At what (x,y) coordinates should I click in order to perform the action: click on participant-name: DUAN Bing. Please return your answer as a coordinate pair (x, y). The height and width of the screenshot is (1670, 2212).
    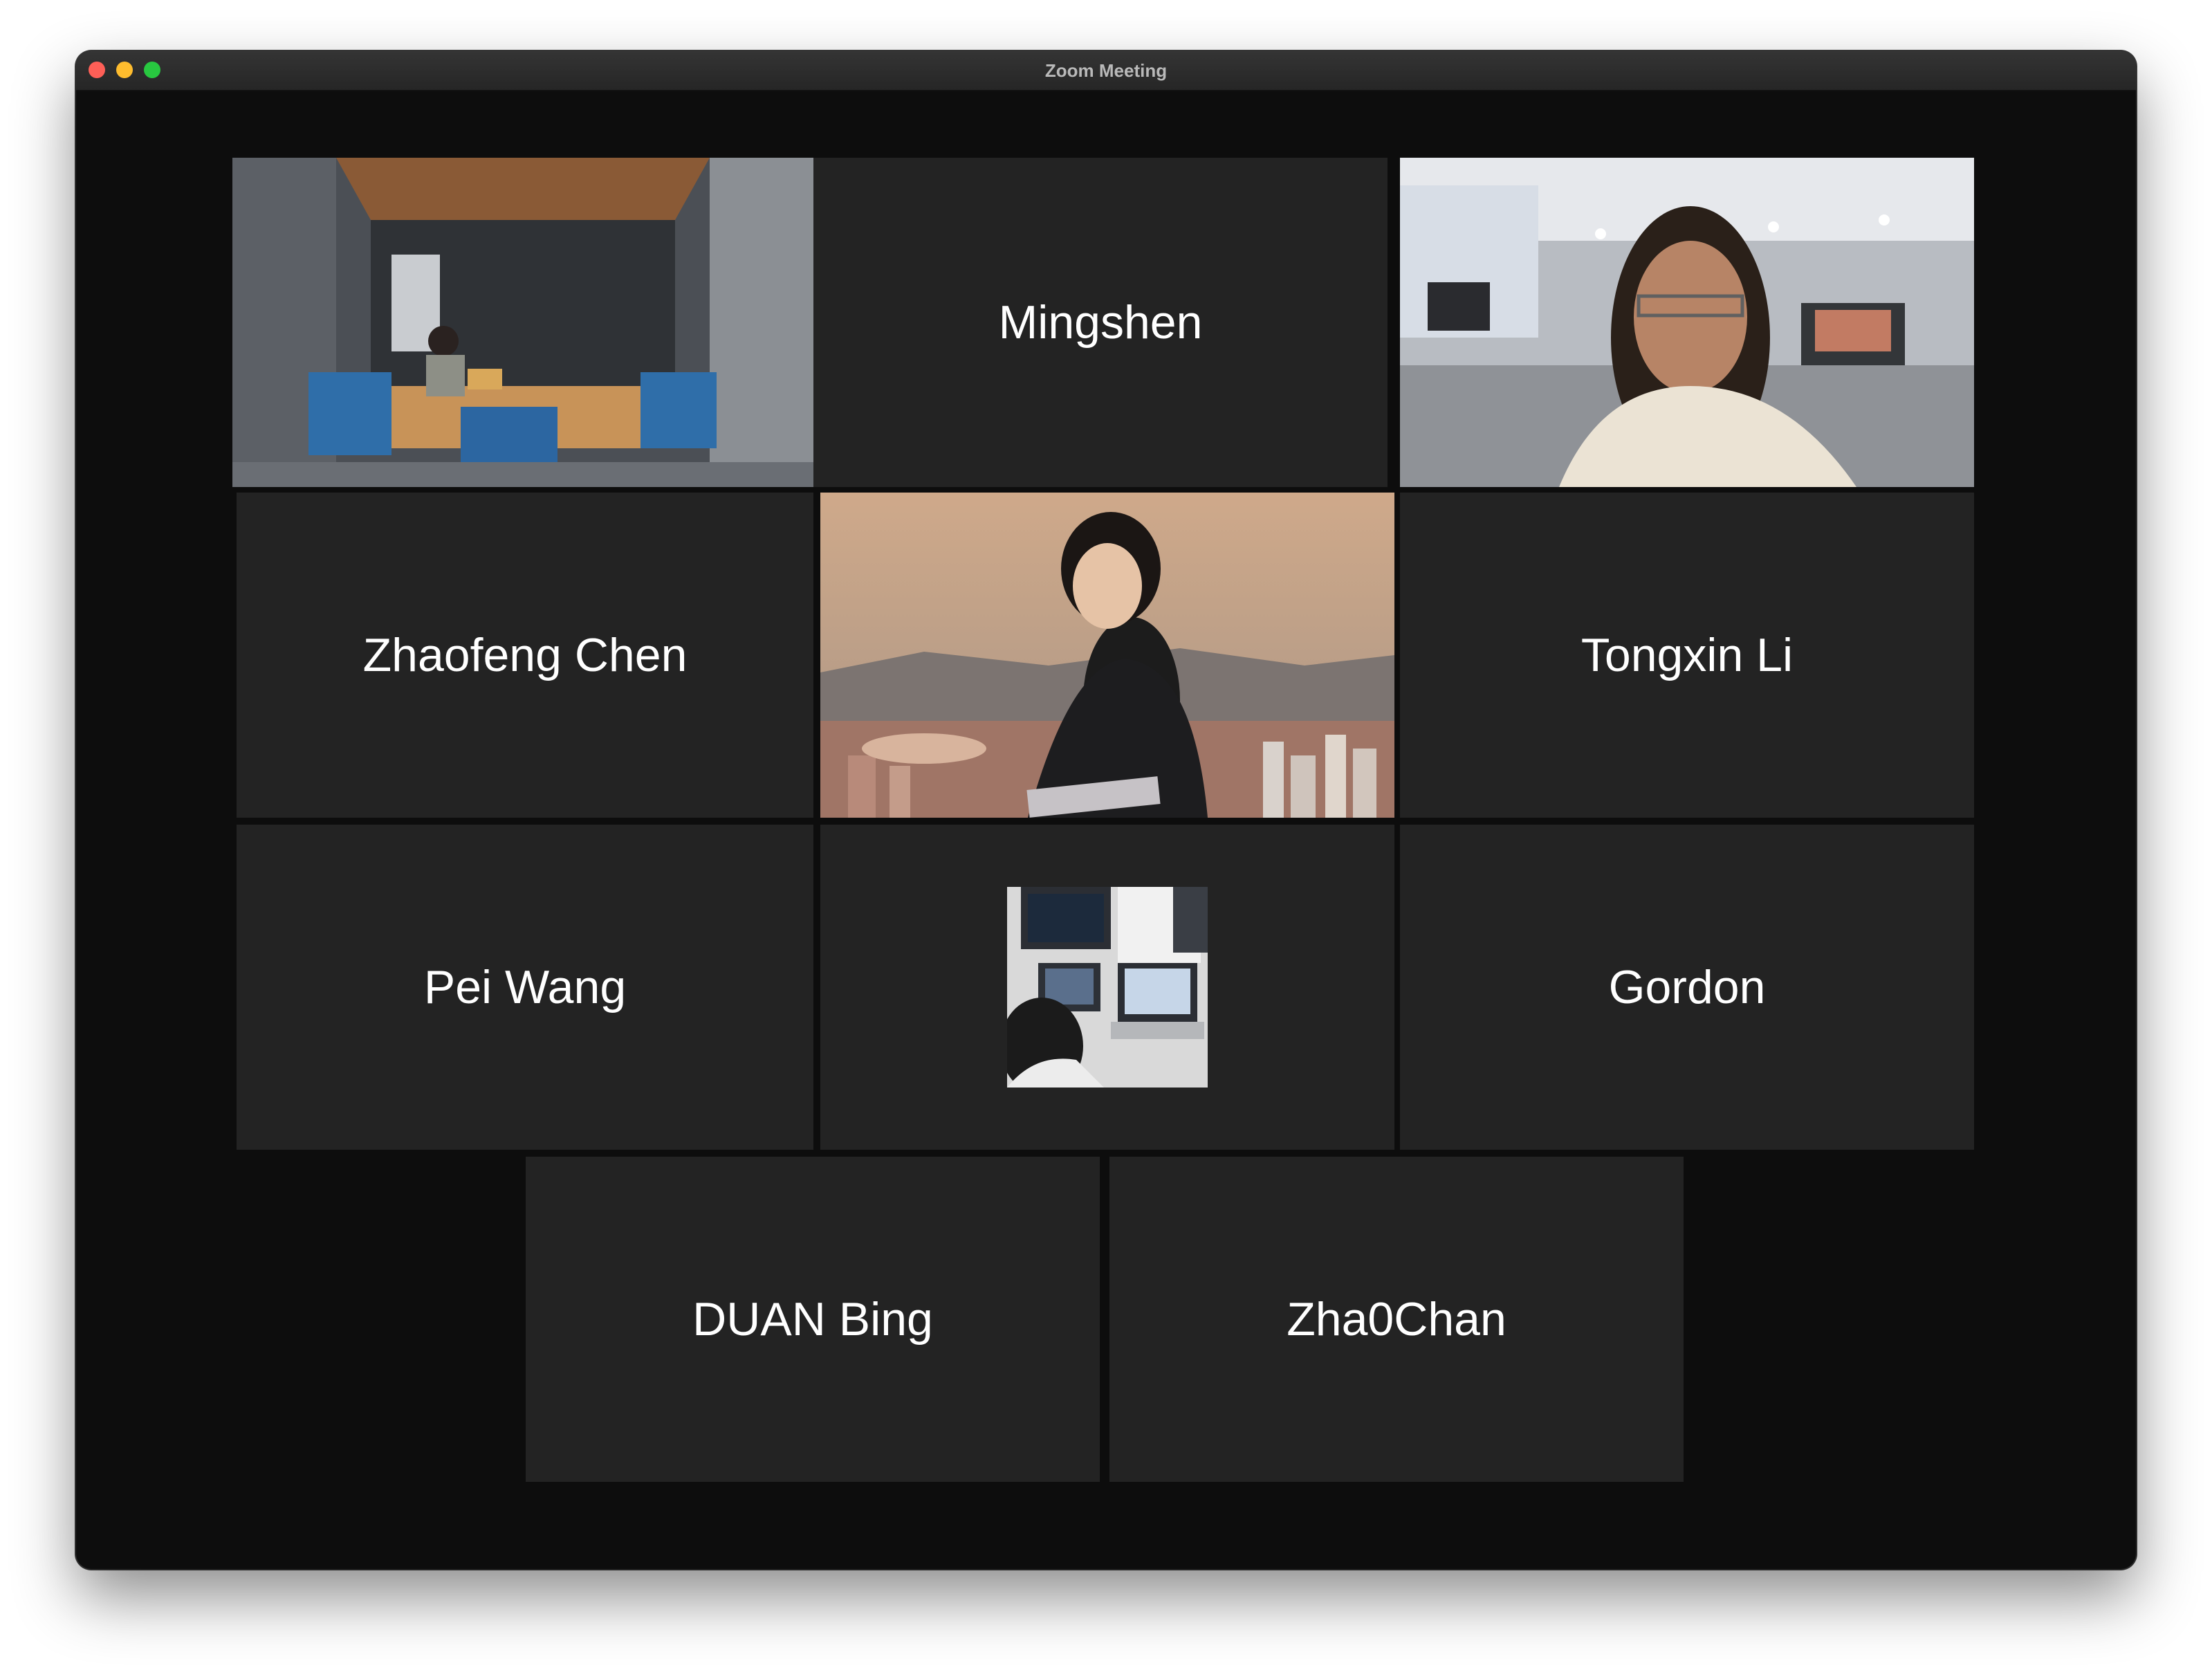
    Looking at the image, I should click on (813, 1319).